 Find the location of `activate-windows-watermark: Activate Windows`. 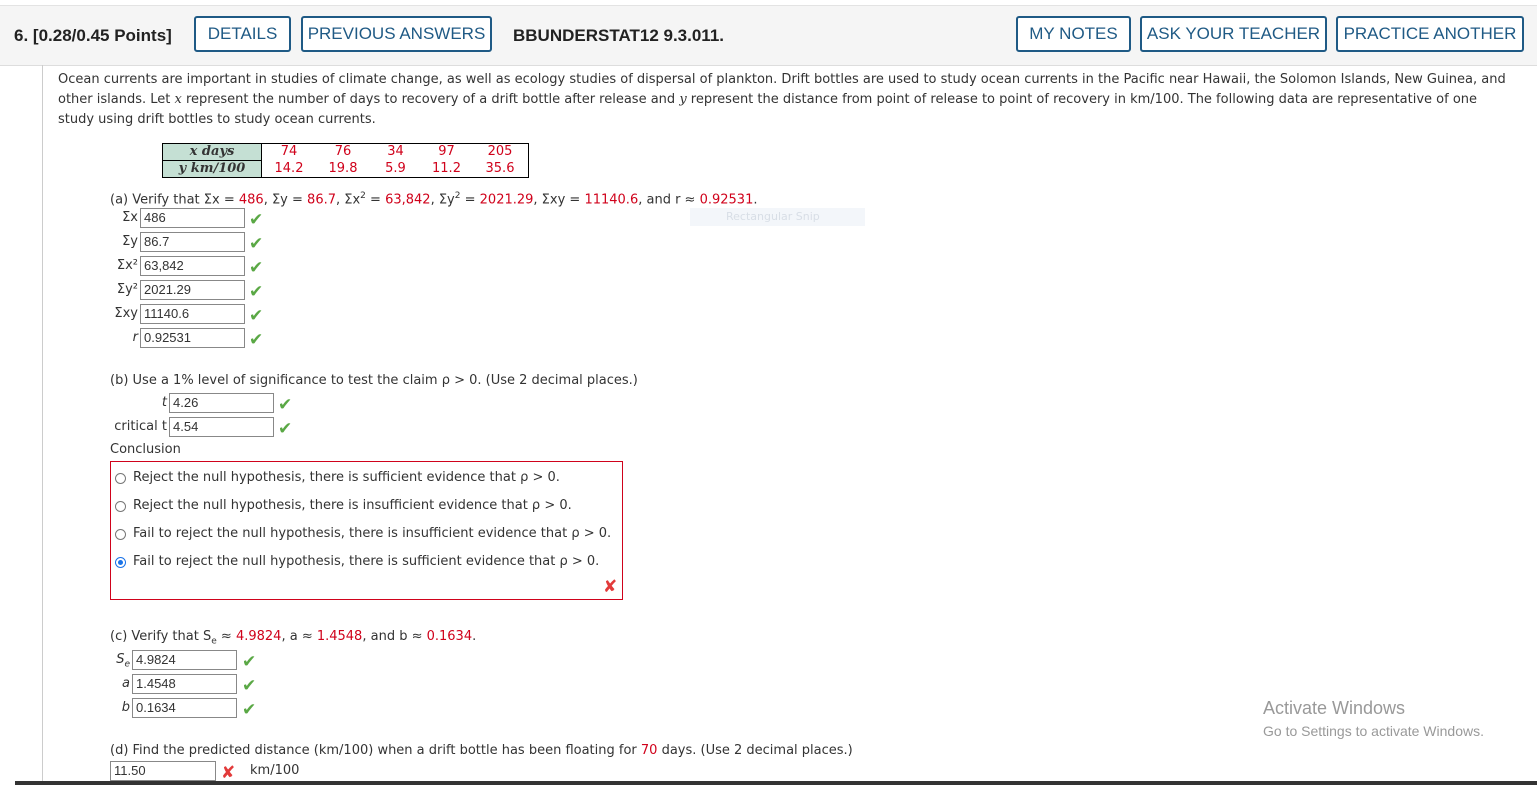

activate-windows-watermark: Activate Windows is located at coordinates (1334, 708).